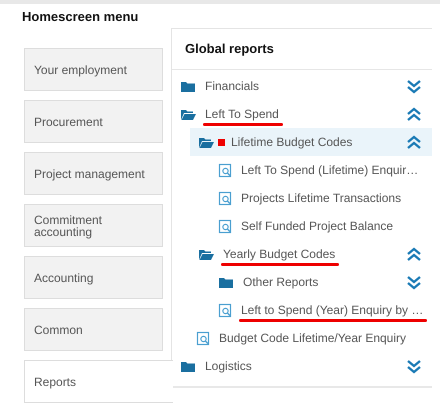  Describe the element at coordinates (93, 277) in the screenshot. I see `menu-item: Accounting` at that location.